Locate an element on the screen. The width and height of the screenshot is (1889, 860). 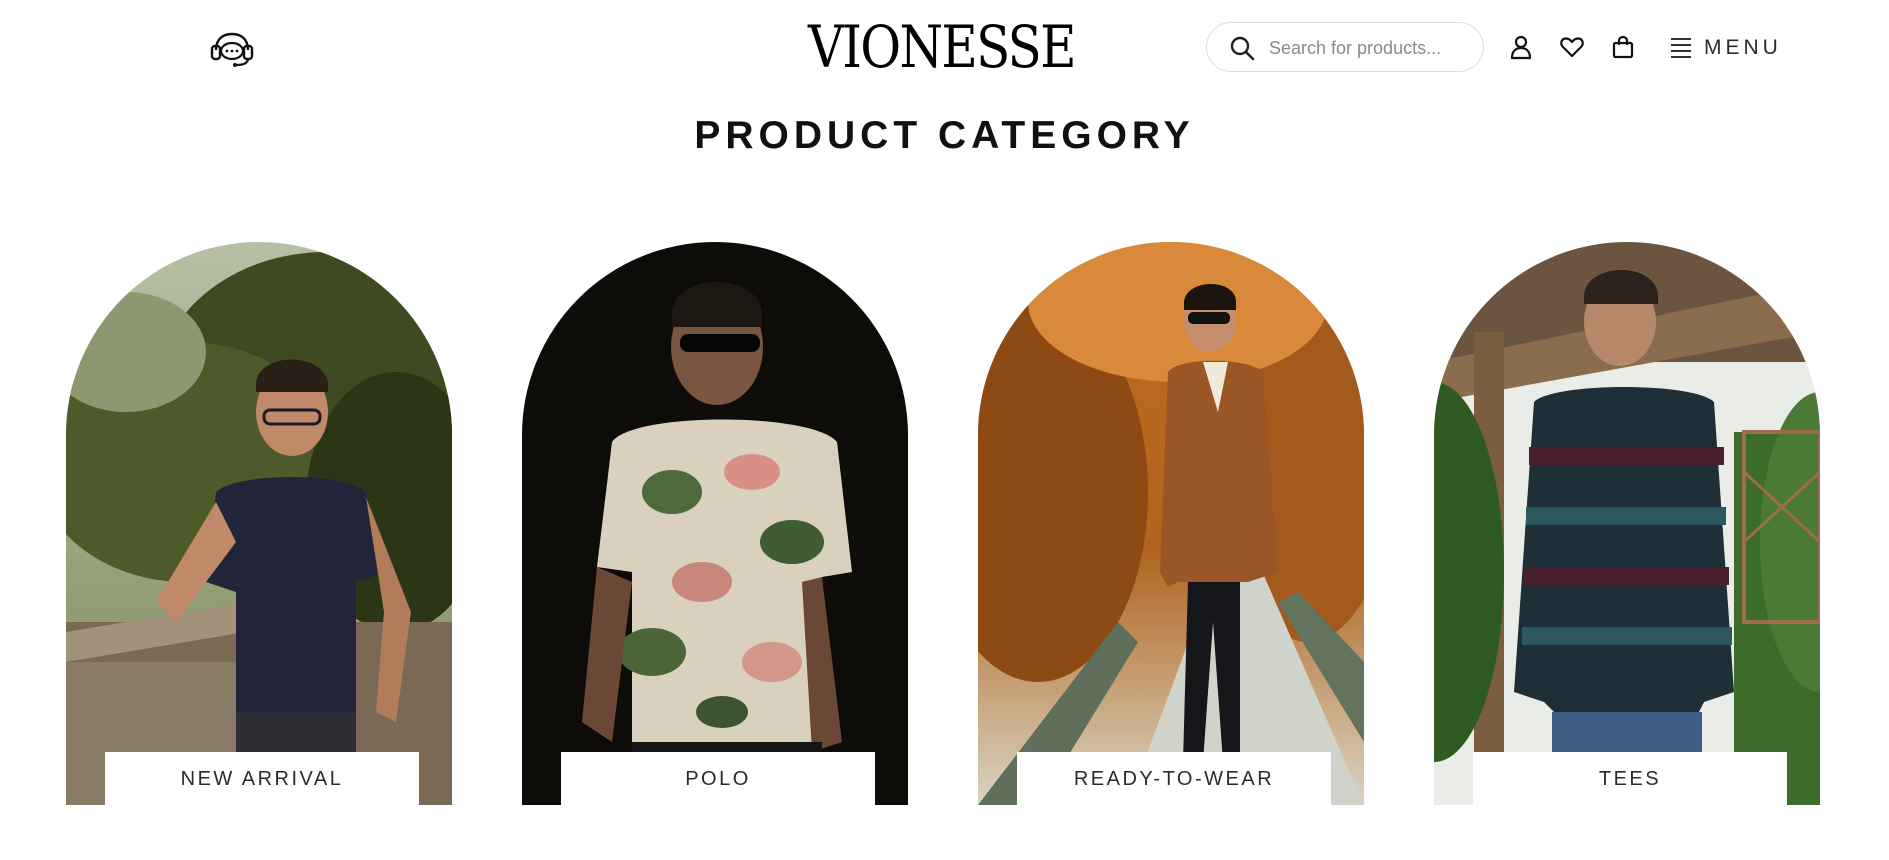
category-label: POLO is located at coordinates (718, 778).